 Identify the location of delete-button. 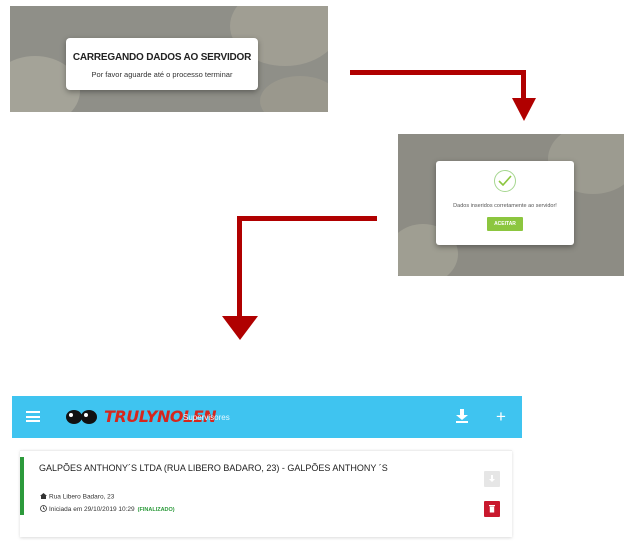
(492, 509).